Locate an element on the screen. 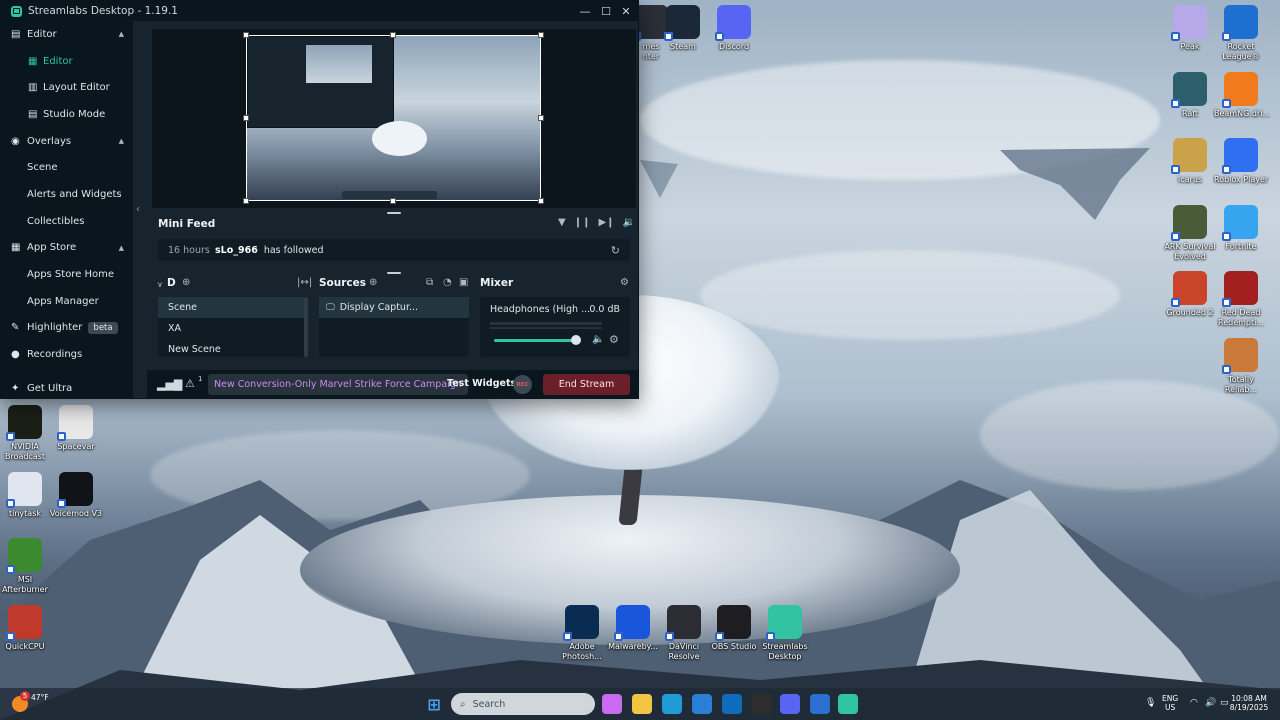  scene-item: New Scene is located at coordinates (231, 349).